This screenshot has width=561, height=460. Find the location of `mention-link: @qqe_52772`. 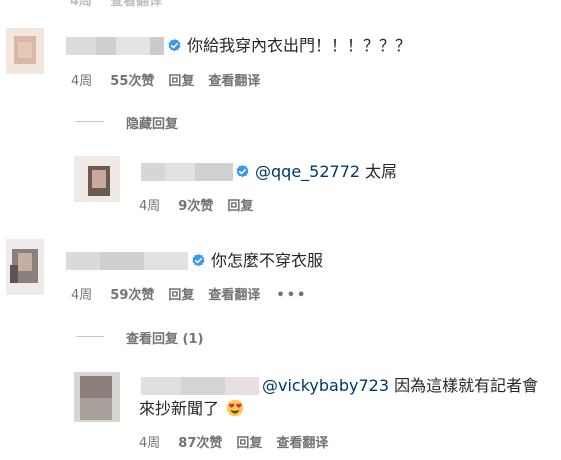

mention-link: @qqe_52772 is located at coordinates (307, 171).